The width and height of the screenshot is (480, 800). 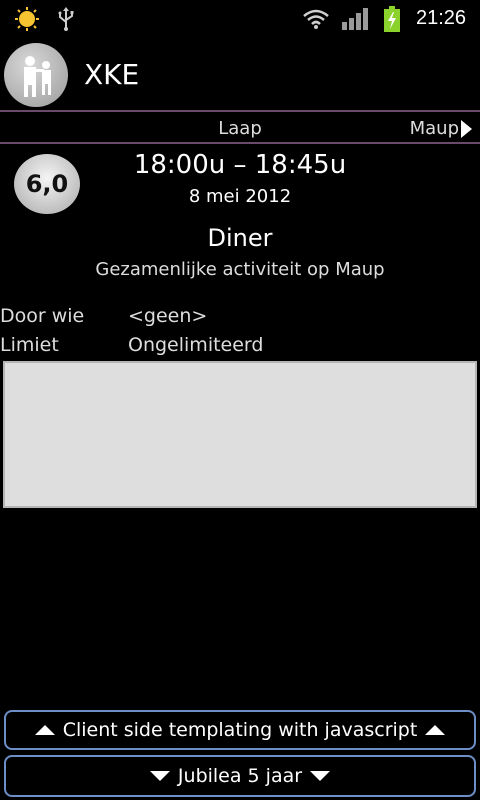 I want to click on detail-label-limiet: Limiet, so click(x=29, y=345).